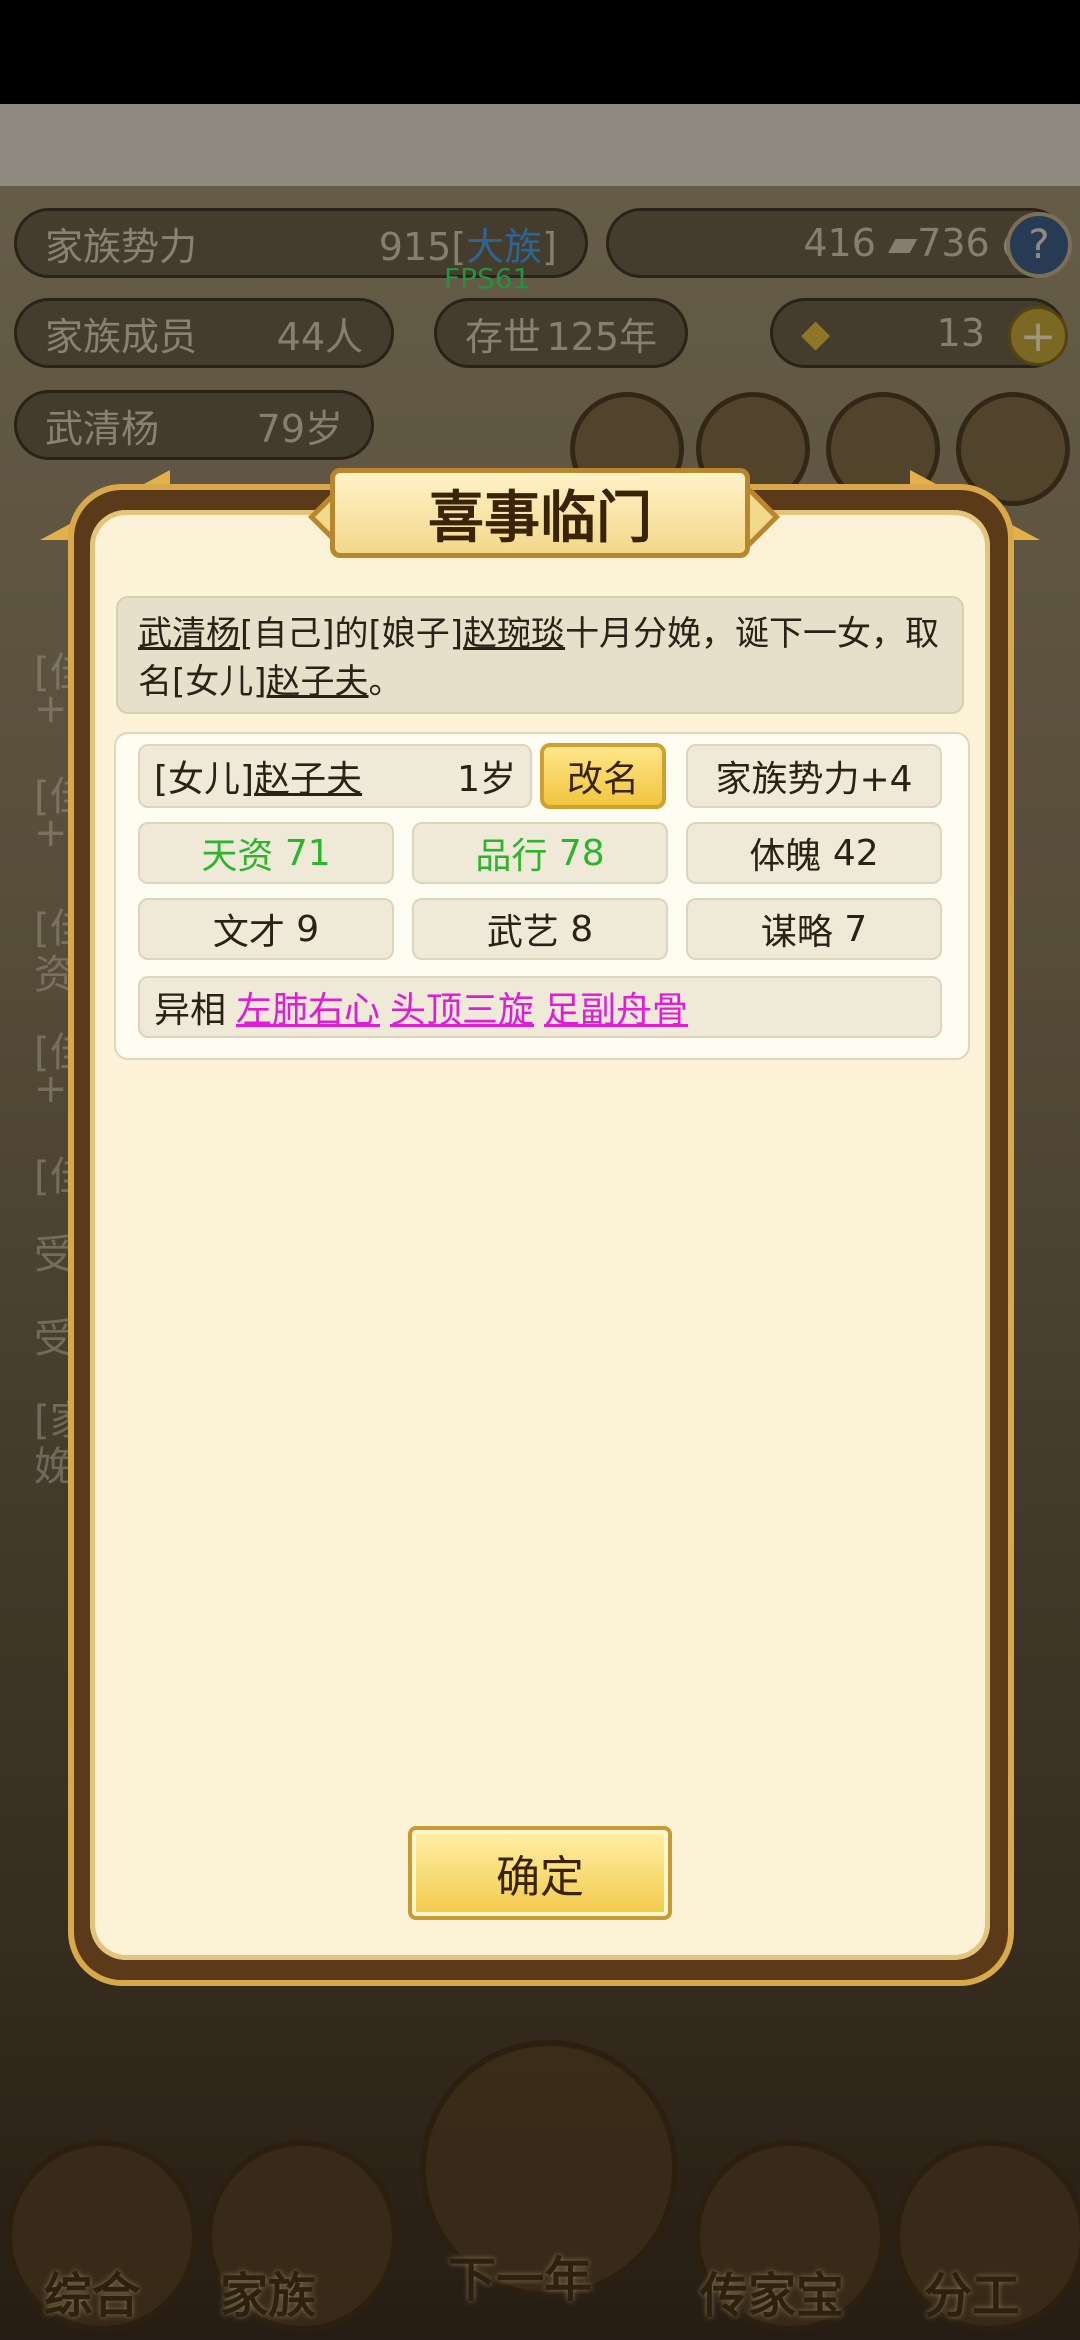  Describe the element at coordinates (616, 1007) in the screenshot. I see `trait-link: 足副舟骨` at that location.